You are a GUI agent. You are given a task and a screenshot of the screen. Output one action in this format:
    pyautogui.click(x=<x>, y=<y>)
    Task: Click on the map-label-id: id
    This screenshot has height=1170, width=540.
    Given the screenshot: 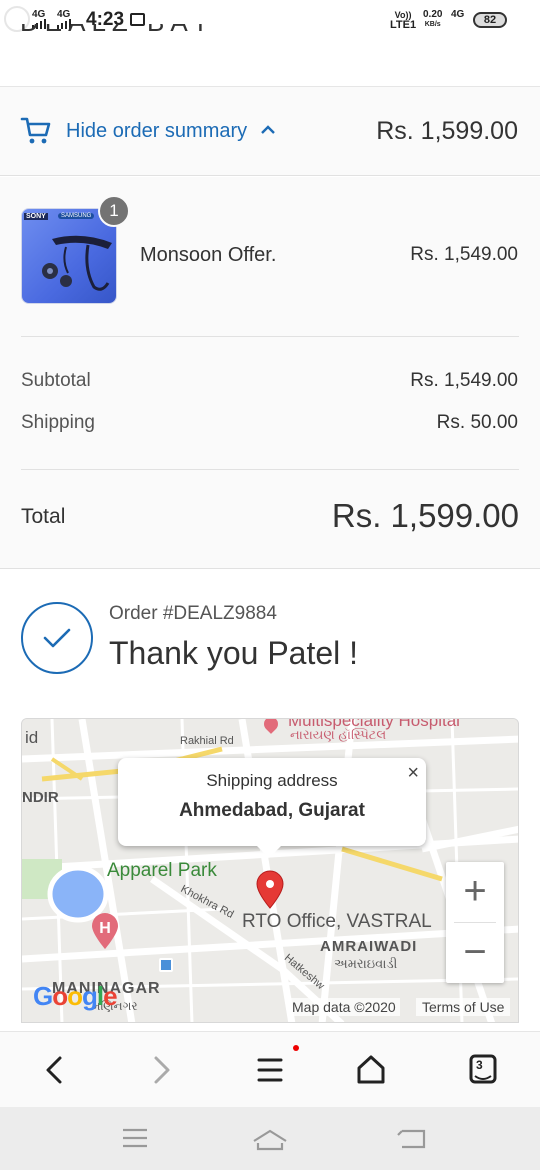 What is the action you would take?
    pyautogui.click(x=32, y=737)
    